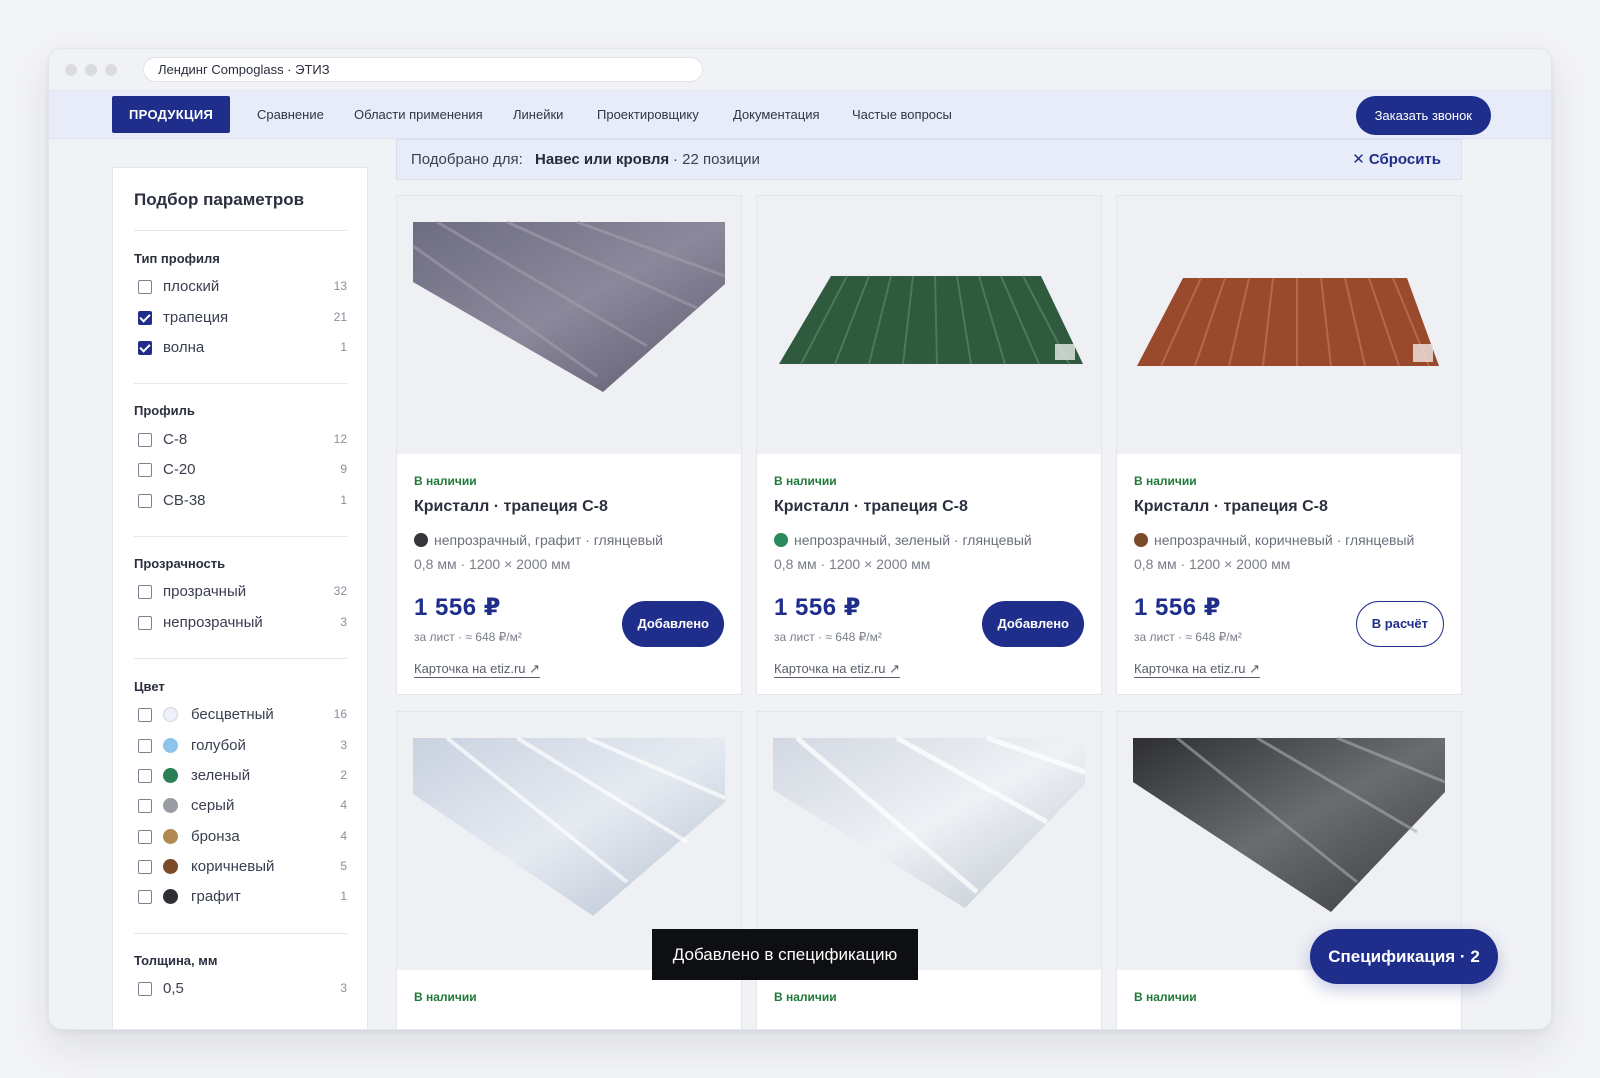  What do you see at coordinates (240, 623) in the screenshot?
I see `filter-option: непрозрачный 3` at bounding box center [240, 623].